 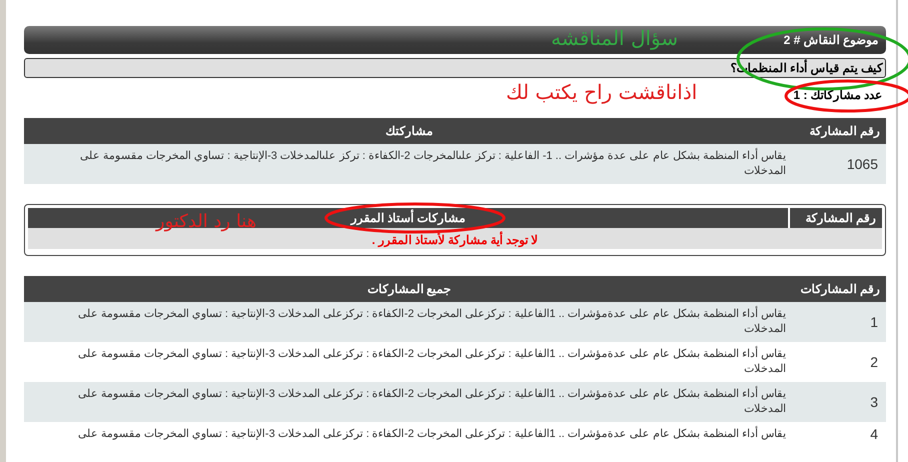 I want to click on post-number: 2, so click(x=840, y=362).